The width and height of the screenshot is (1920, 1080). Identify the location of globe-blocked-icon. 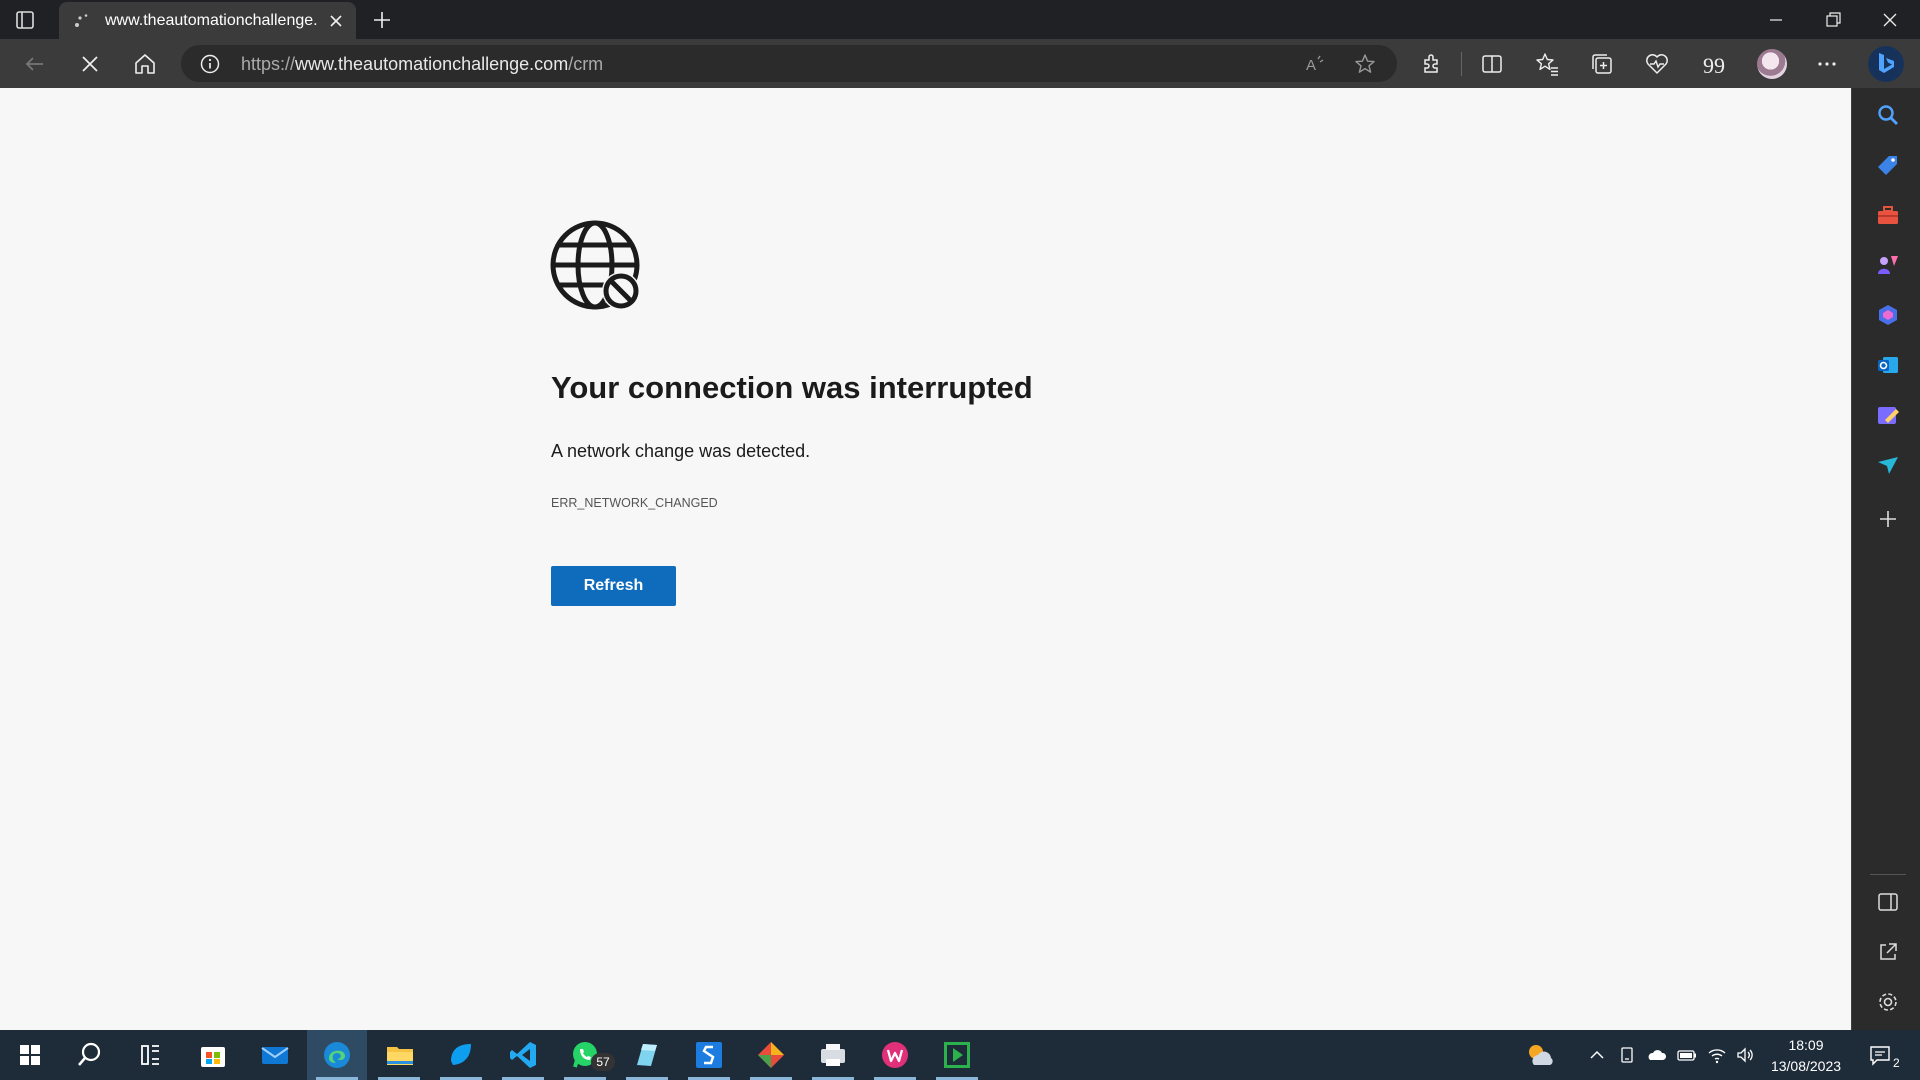
(595, 265).